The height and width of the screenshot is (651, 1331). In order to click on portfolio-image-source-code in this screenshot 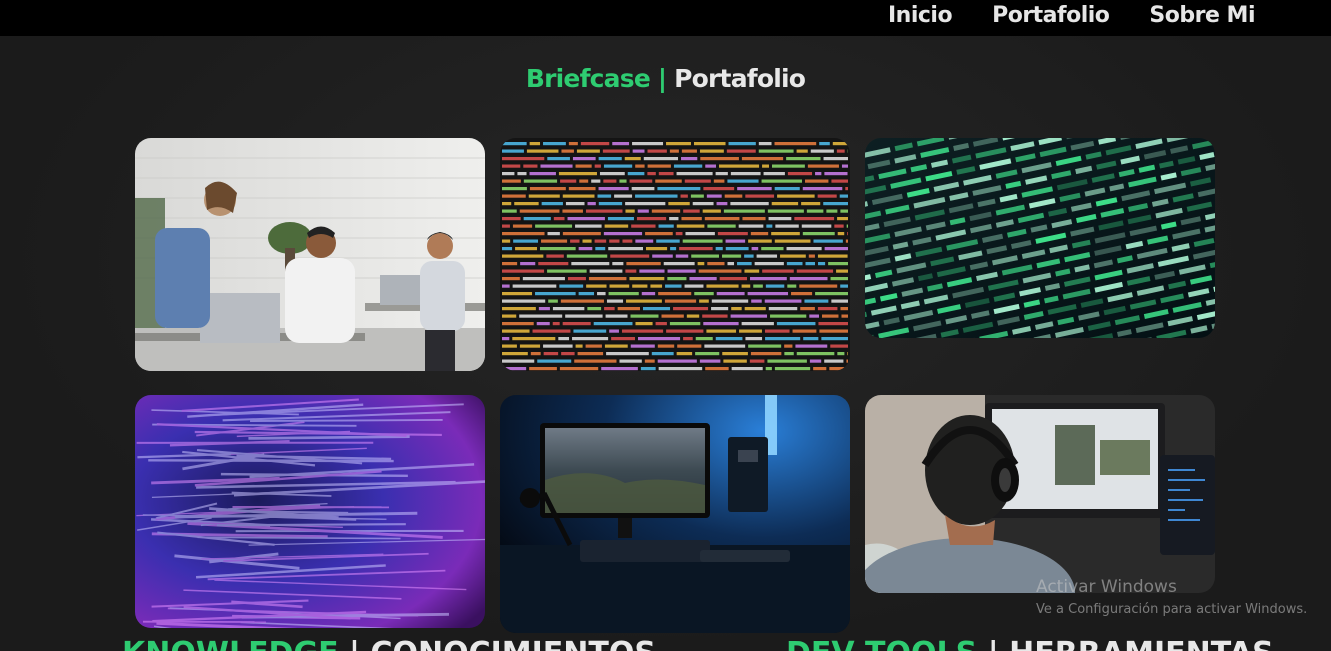, I will do `click(675, 254)`.